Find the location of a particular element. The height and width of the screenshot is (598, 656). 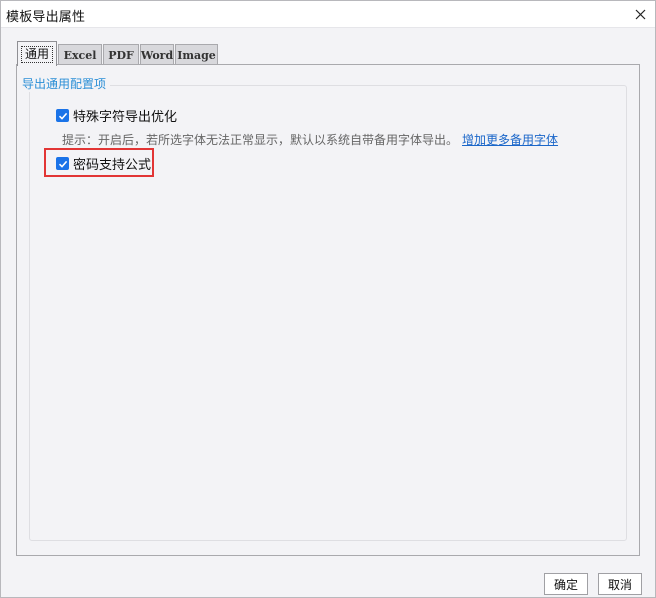

title-bar: 模板导出属性 is located at coordinates (328, 14).